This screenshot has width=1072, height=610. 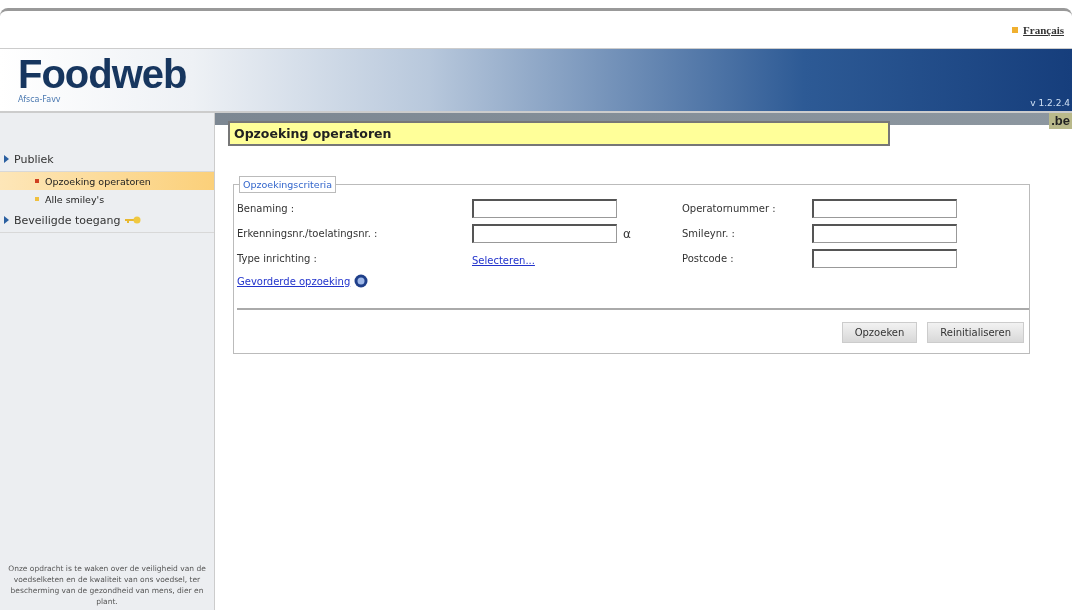 I want to click on bullet-icon, so click(x=1015, y=29).